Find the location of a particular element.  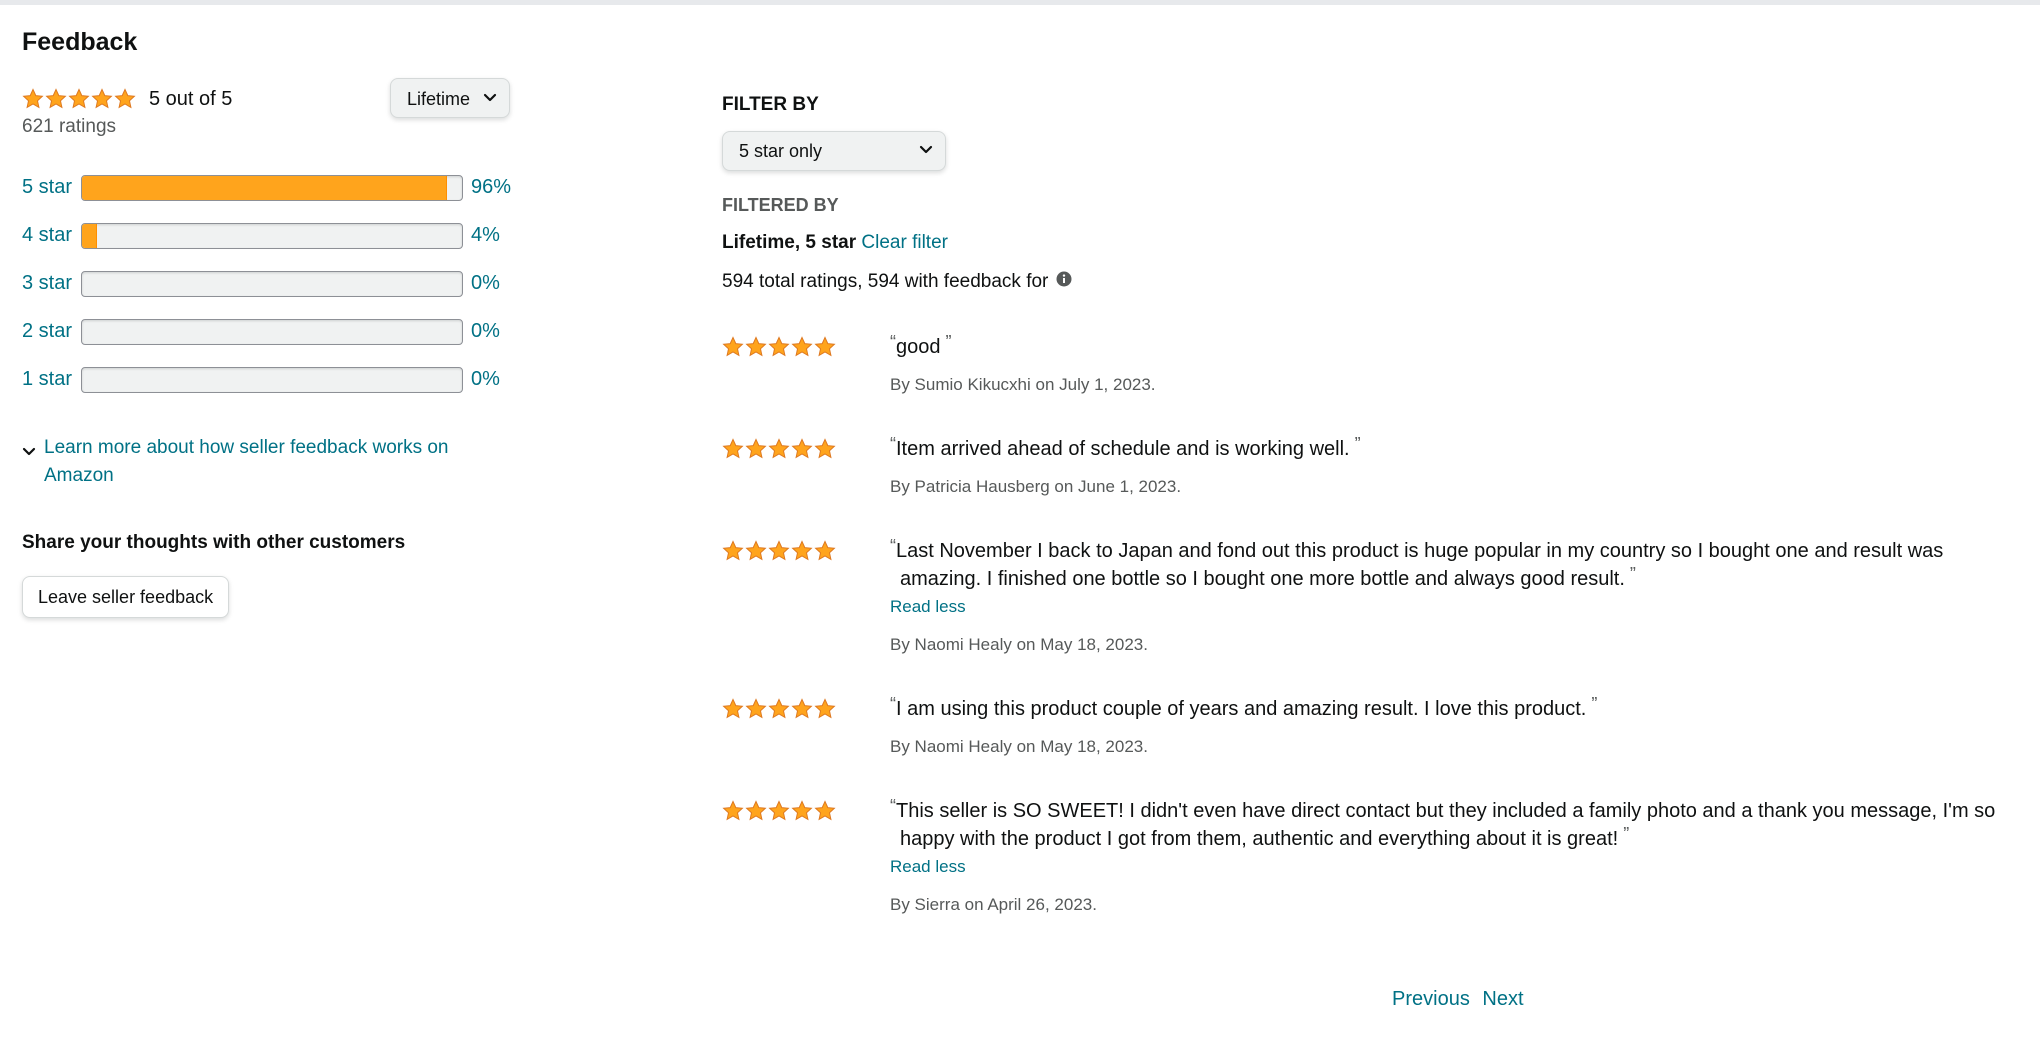

review-byline: By Sierra on April 26, 2023. is located at coordinates (993, 905).